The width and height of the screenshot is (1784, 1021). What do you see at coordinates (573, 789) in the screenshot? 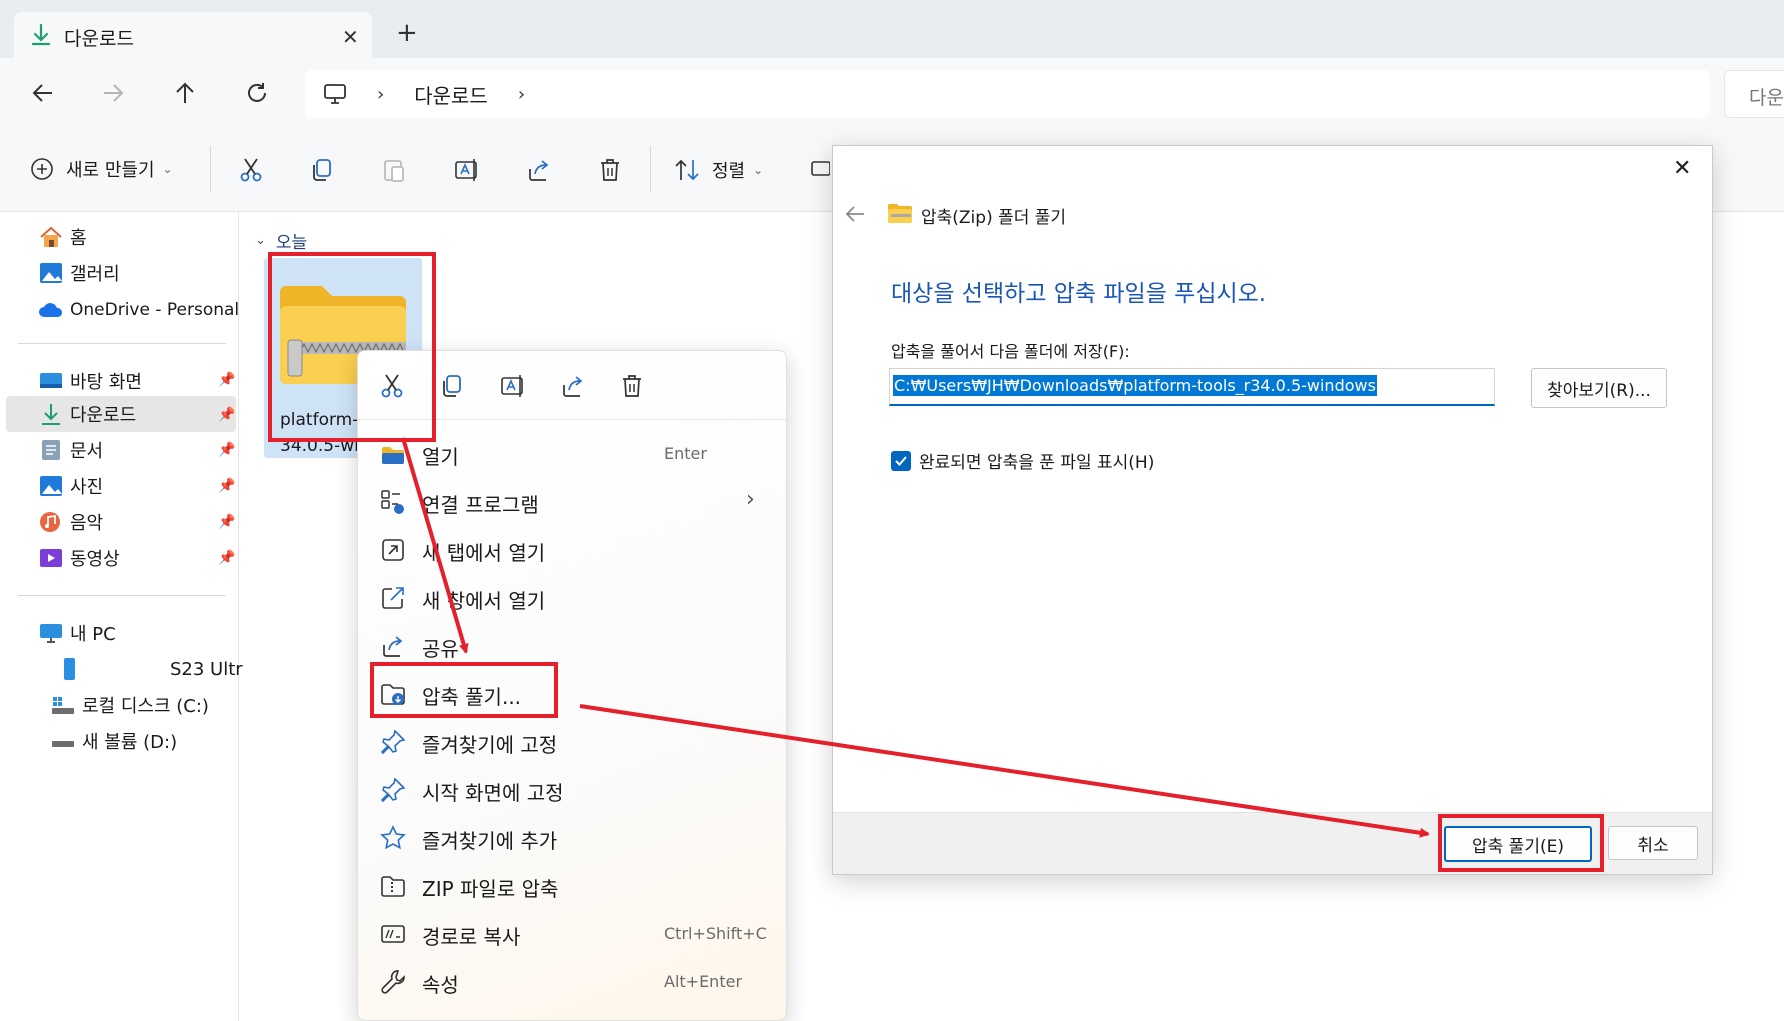
I see `menu-item-pin-start: 시작 화면에 고정` at bounding box center [573, 789].